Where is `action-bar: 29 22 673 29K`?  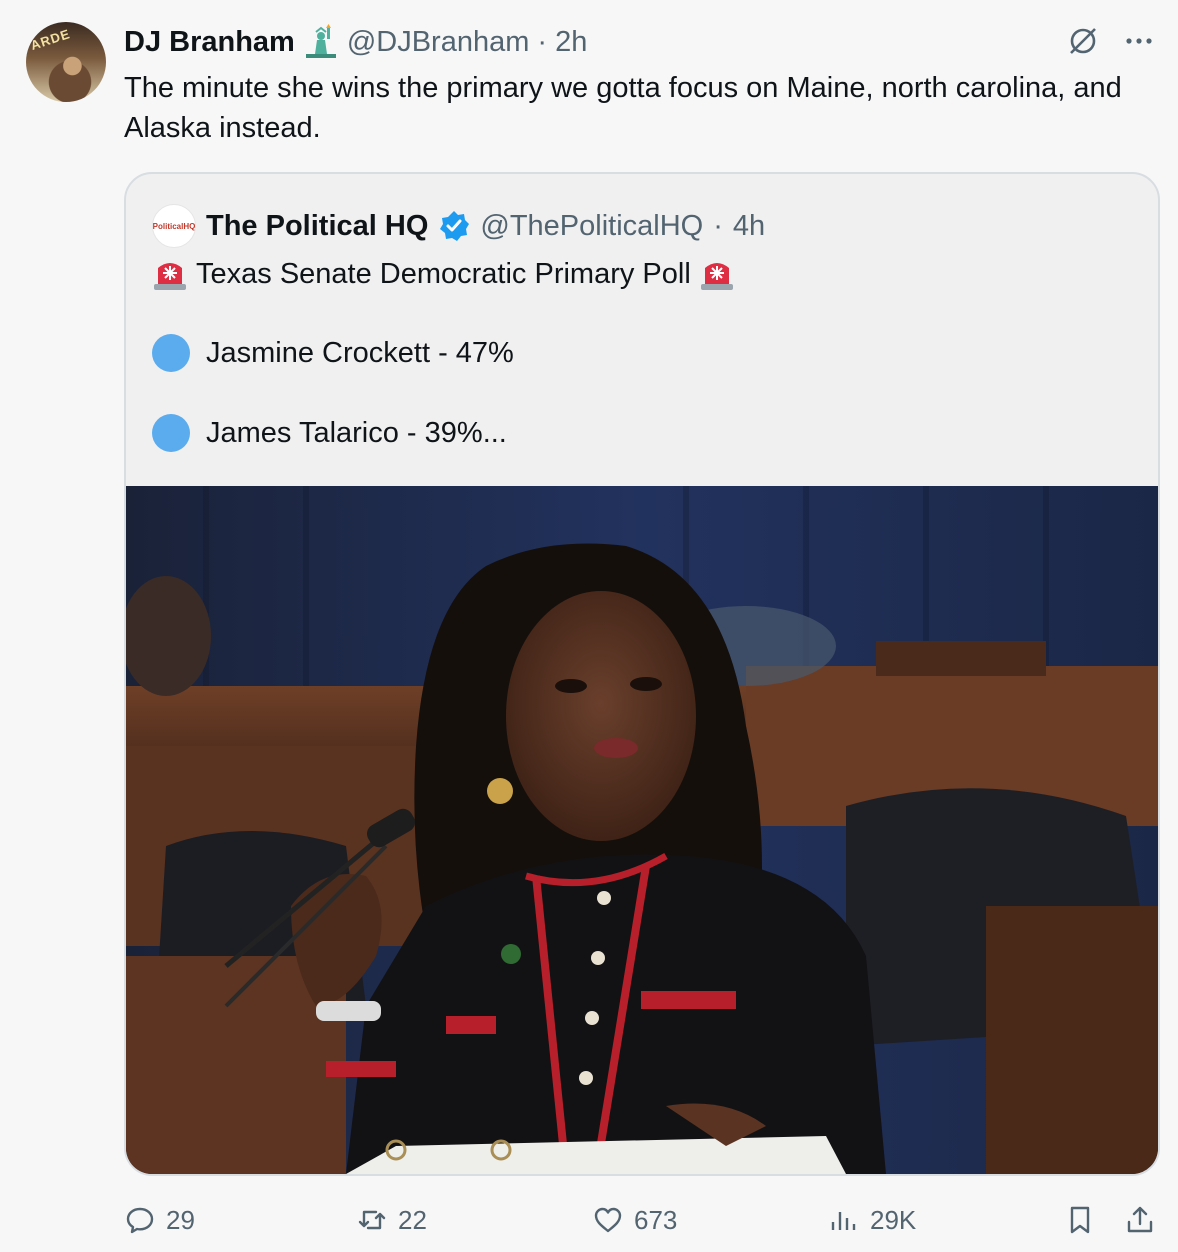
action-bar: 29 22 673 29K is located at coordinates (644, 1220).